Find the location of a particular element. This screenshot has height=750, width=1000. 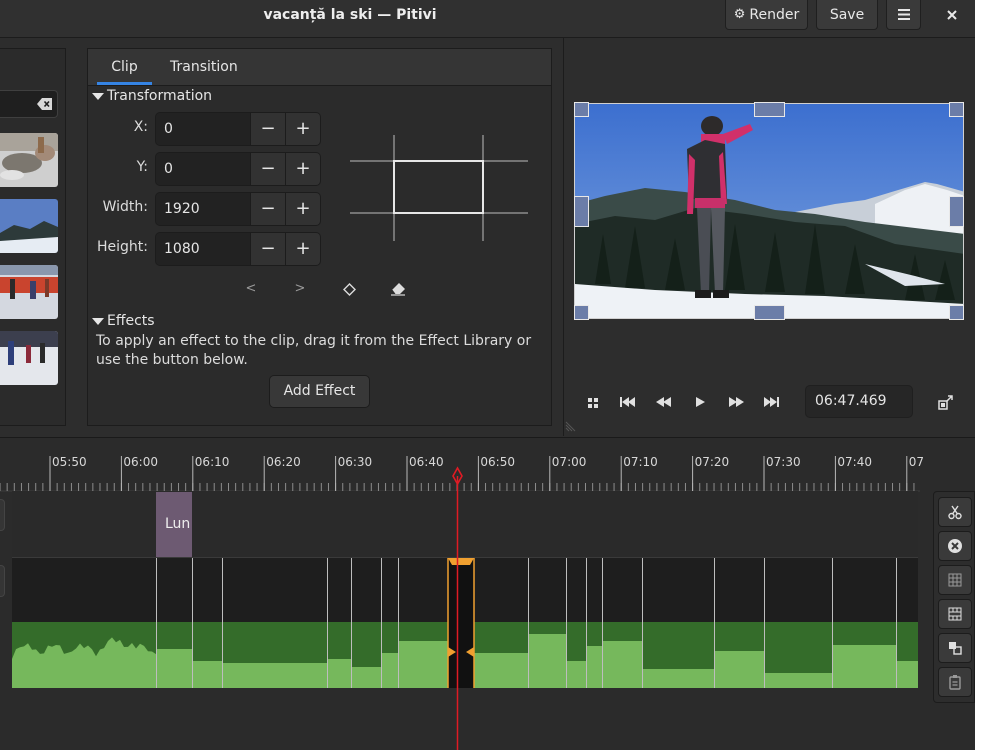

width-decrement-button: − is located at coordinates (267, 209).